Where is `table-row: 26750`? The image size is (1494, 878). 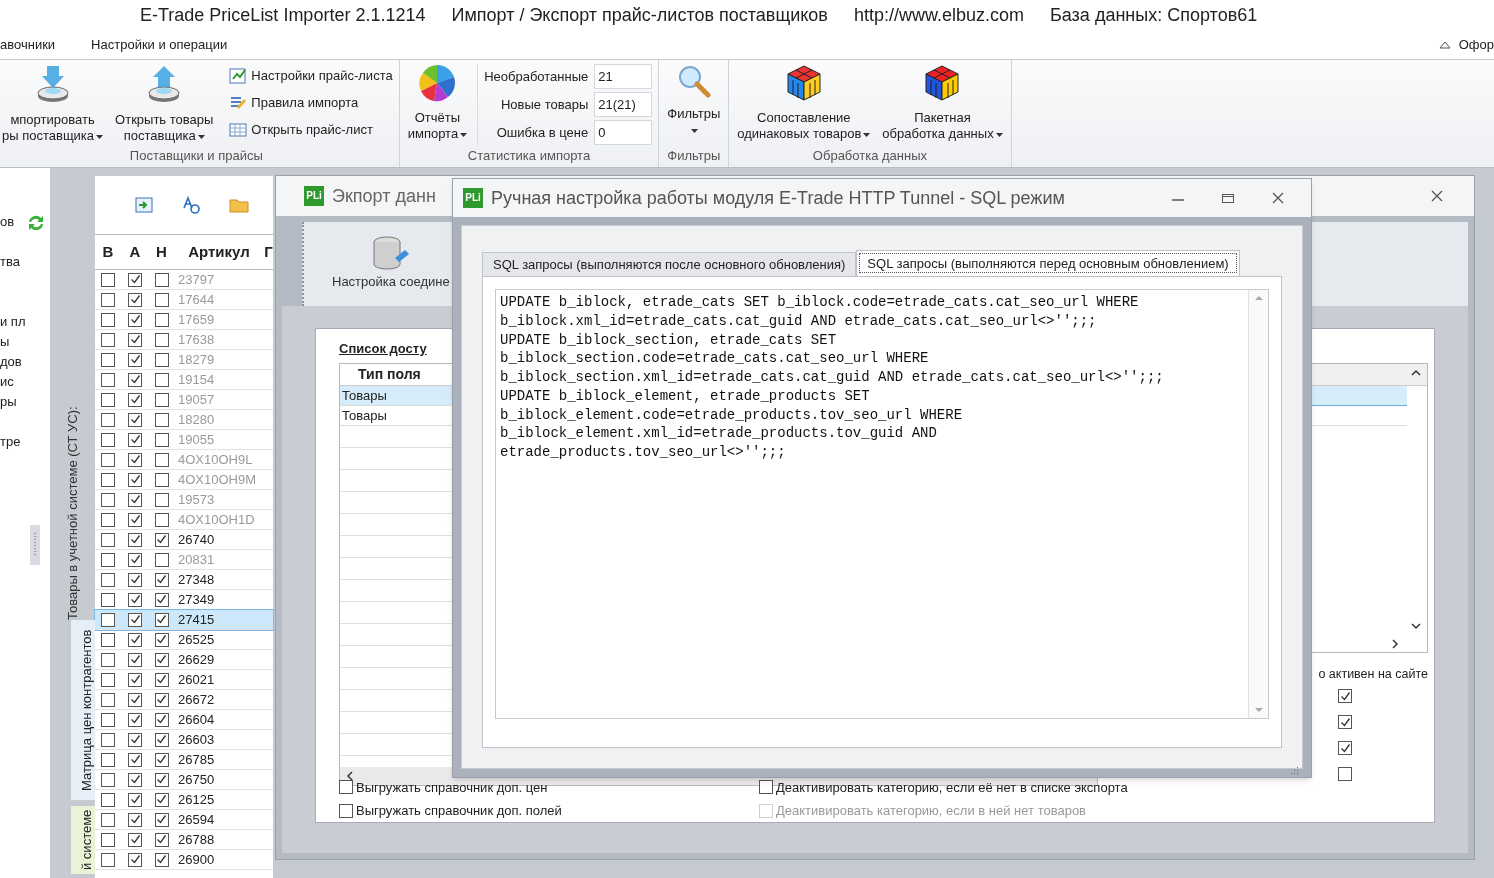 table-row: 26750 is located at coordinates (184, 780).